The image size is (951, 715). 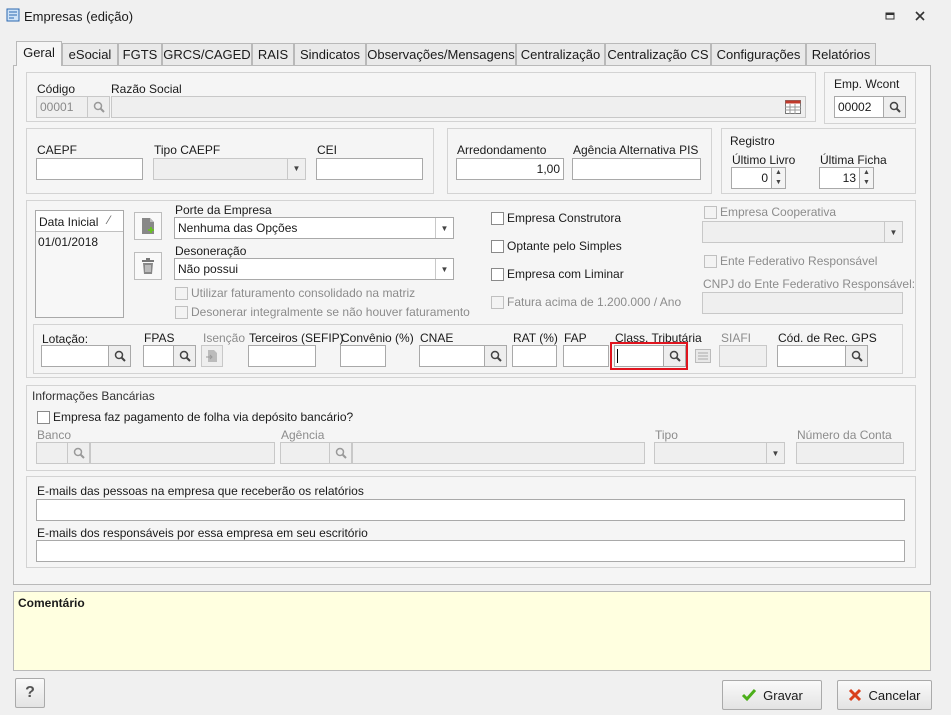 I want to click on app-icon, so click(x=13, y=15).